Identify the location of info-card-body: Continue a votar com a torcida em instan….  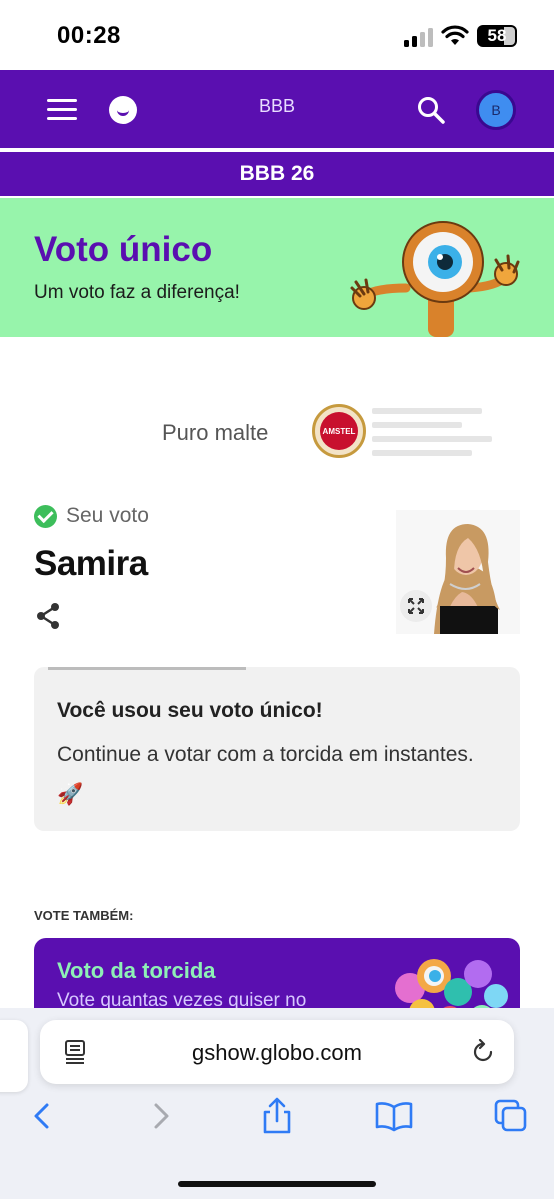
(265, 774).